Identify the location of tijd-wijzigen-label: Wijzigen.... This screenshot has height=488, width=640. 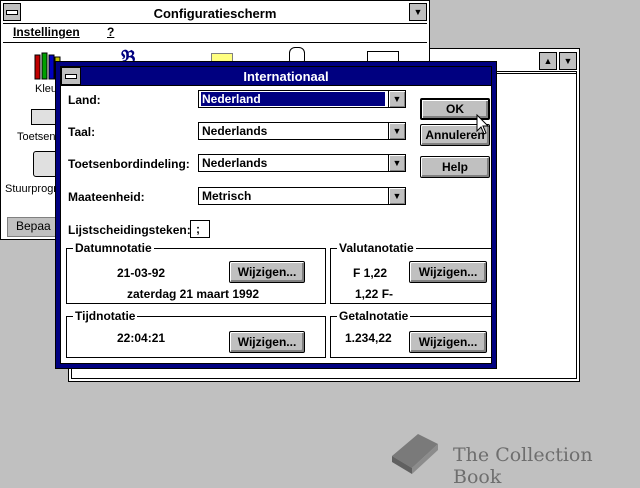
(267, 342).